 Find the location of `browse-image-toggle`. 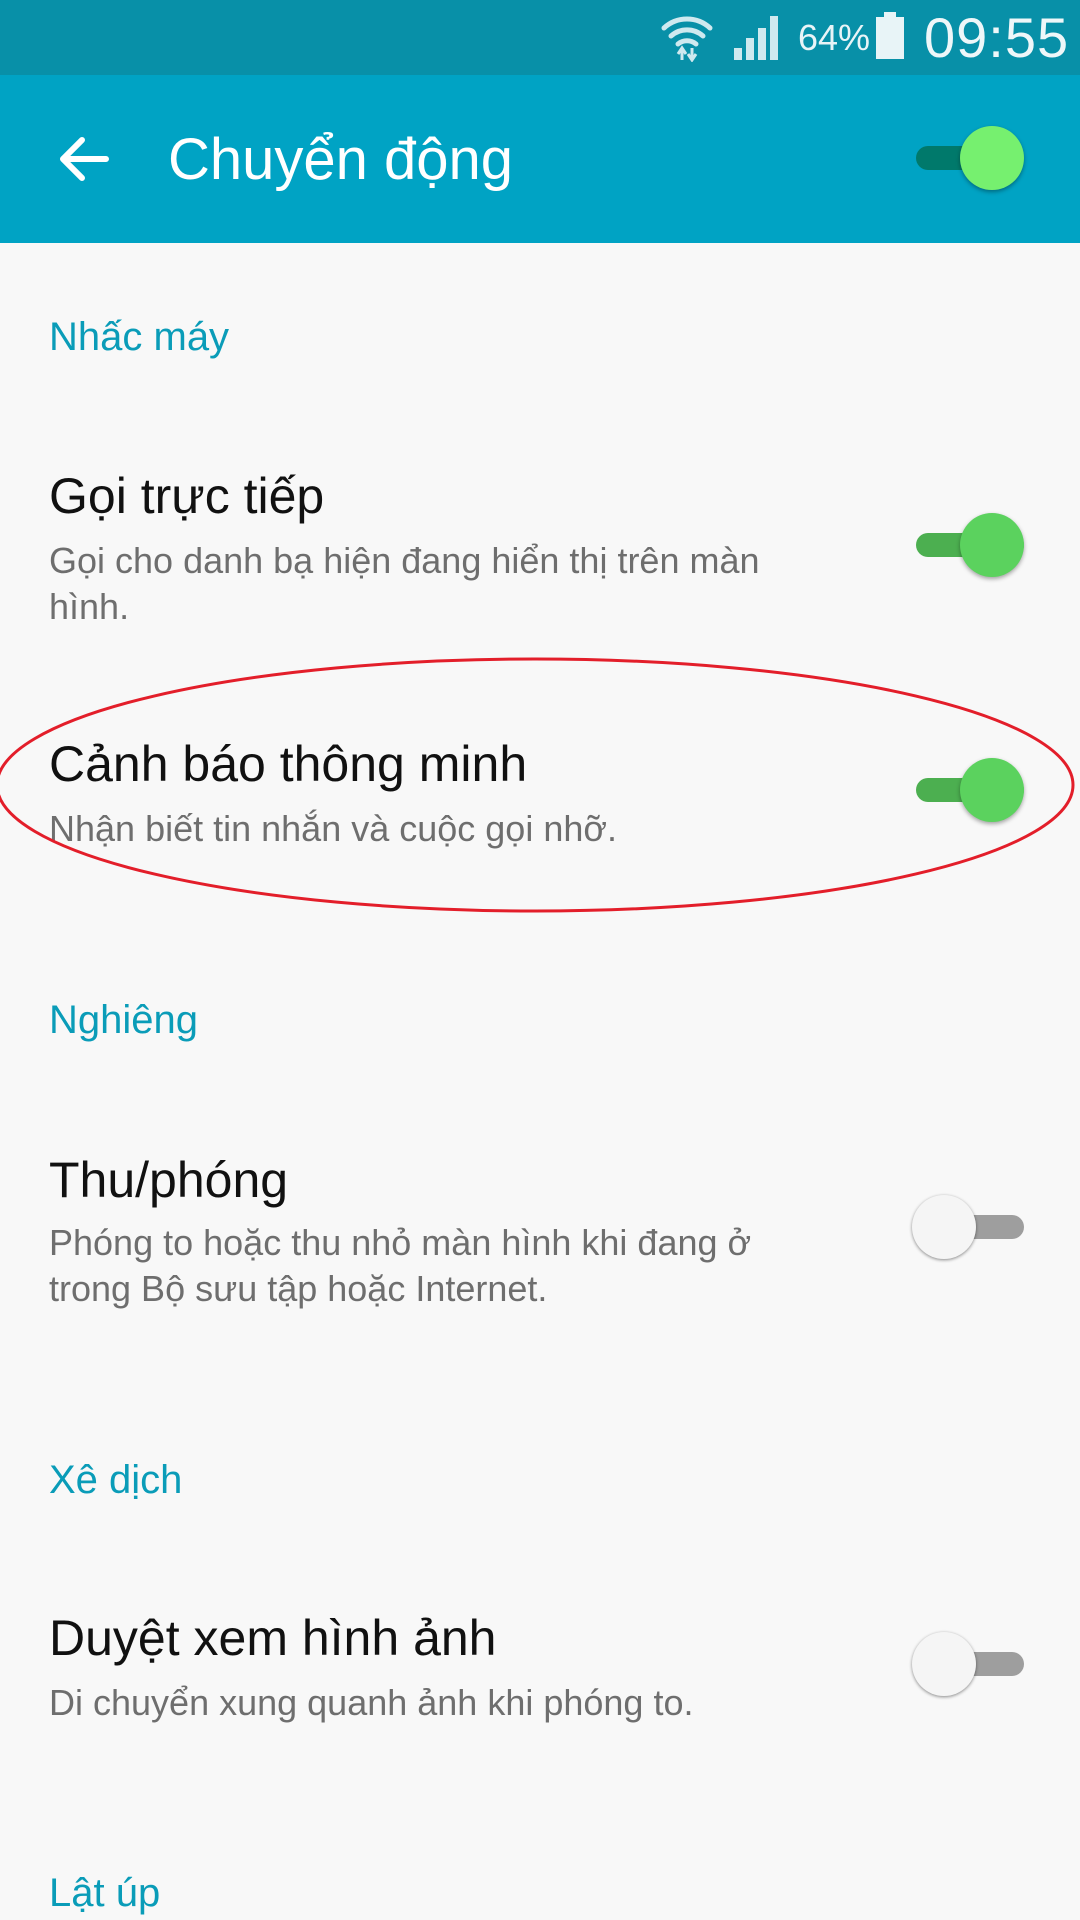

browse-image-toggle is located at coordinates (970, 1664).